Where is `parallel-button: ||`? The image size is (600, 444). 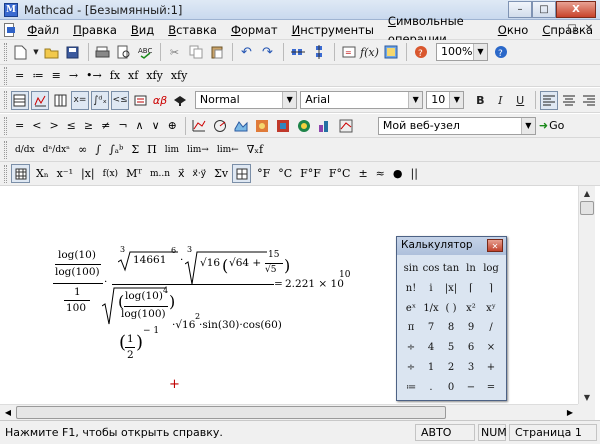 parallel-button: || is located at coordinates (414, 173).